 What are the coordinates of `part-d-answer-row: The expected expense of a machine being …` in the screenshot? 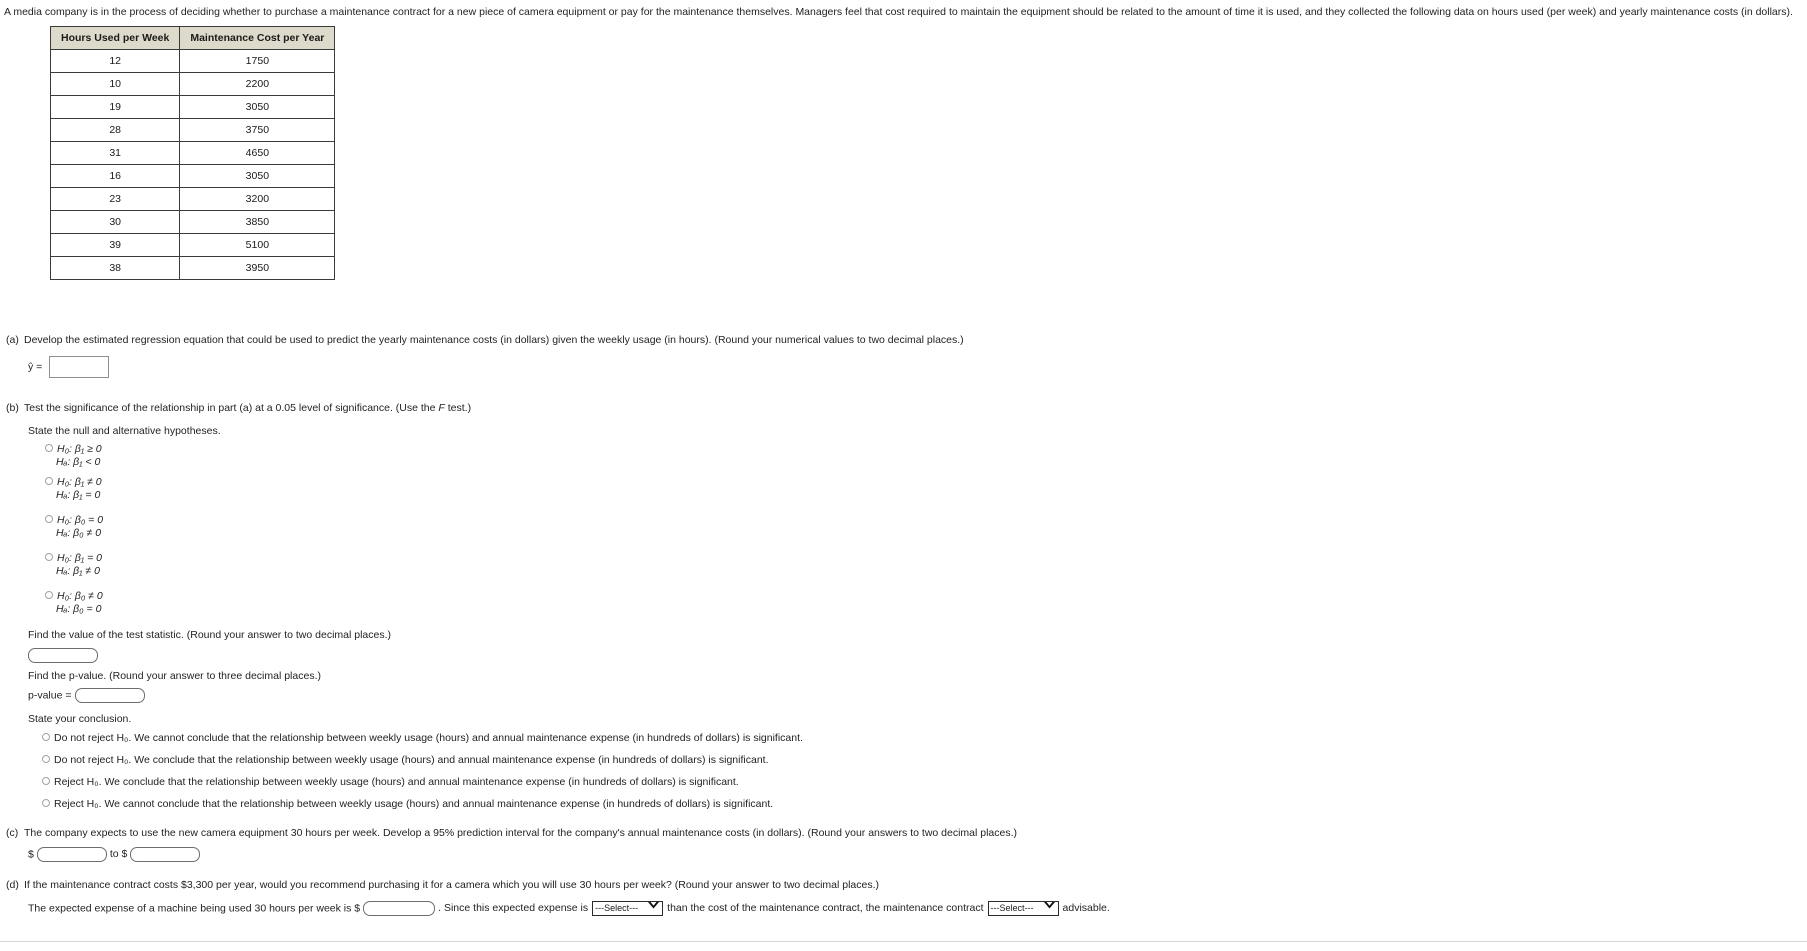 It's located at (569, 908).